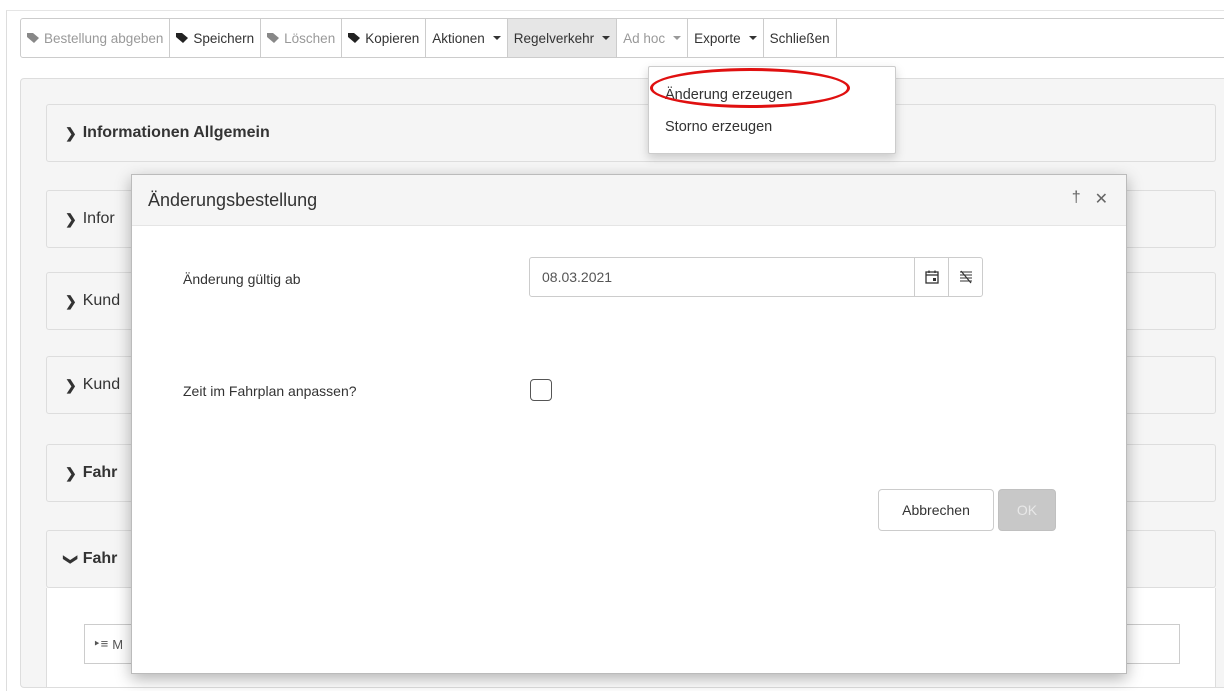 This screenshot has width=1224, height=691. I want to click on list-icon: ‣≡, so click(101, 643).